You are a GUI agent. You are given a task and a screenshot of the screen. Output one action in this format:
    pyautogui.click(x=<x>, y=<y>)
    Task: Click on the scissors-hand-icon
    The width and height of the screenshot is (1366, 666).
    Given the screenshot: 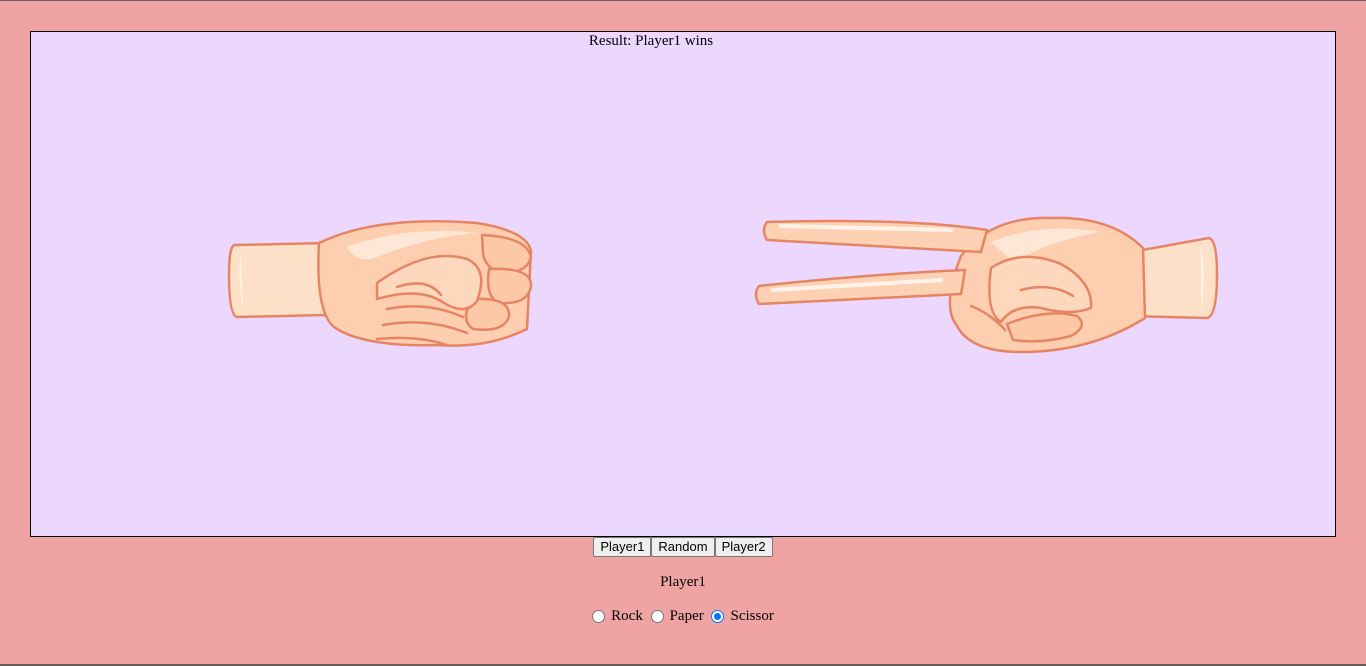 What is the action you would take?
    pyautogui.click(x=986, y=285)
    